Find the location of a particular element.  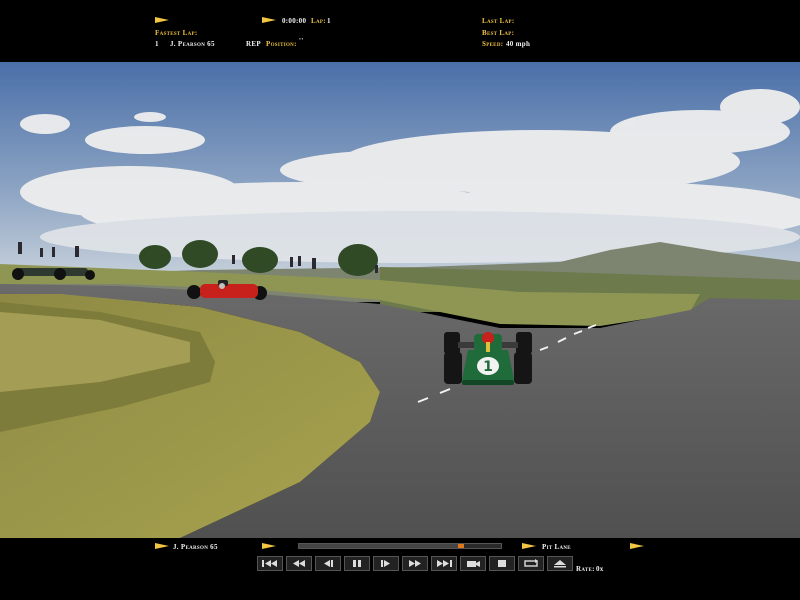

speed-value: 40 mph is located at coordinates (518, 44).